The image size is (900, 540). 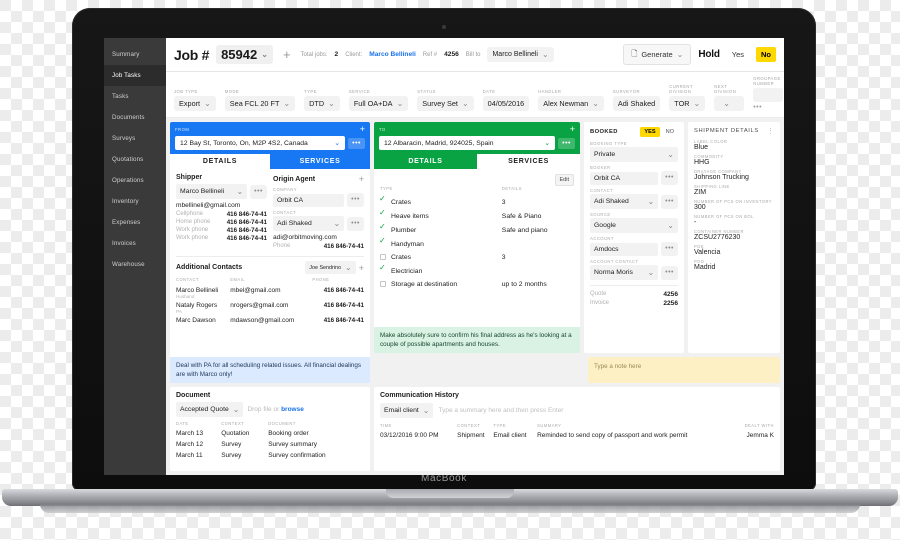 What do you see at coordinates (294, 223) in the screenshot?
I see `origin-agent-contact-value: Adi Shaked` at bounding box center [294, 223].